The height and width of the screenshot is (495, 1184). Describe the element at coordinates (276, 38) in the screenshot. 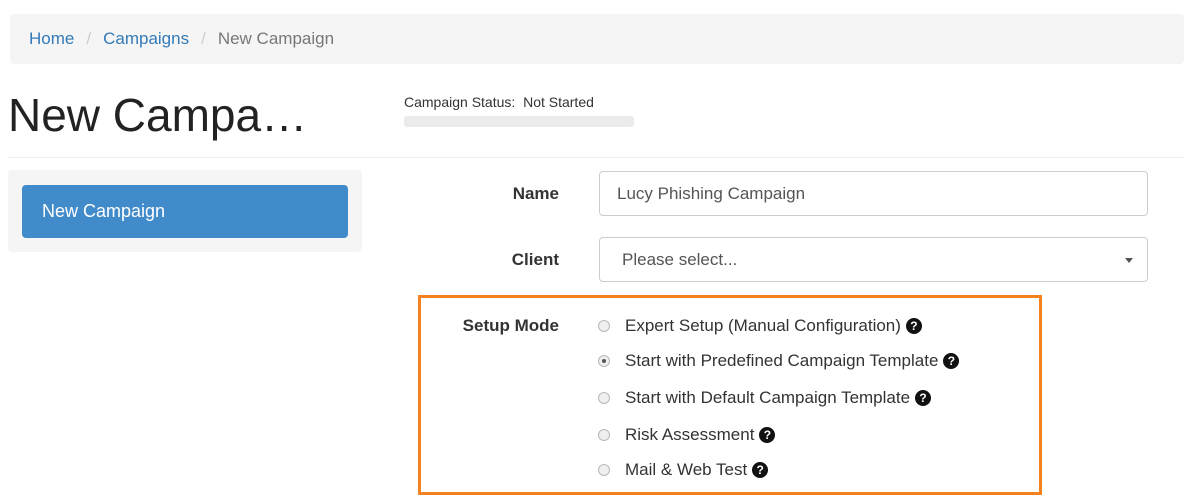

I see `breadcrumb-current: New Campaign` at that location.